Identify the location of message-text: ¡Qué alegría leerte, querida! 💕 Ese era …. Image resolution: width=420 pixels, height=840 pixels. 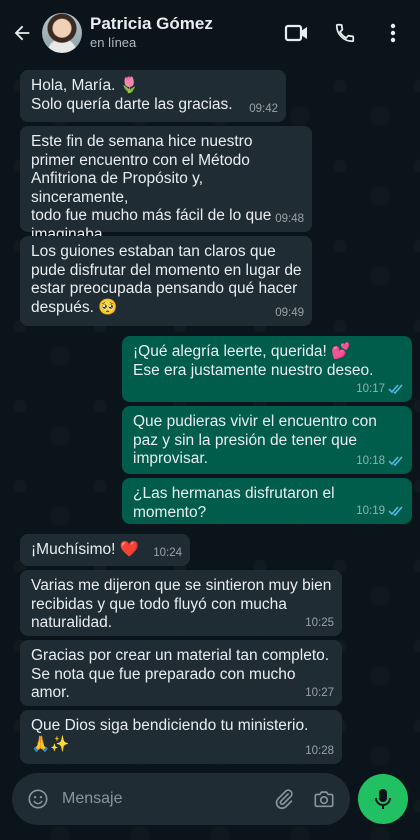
(253, 361).